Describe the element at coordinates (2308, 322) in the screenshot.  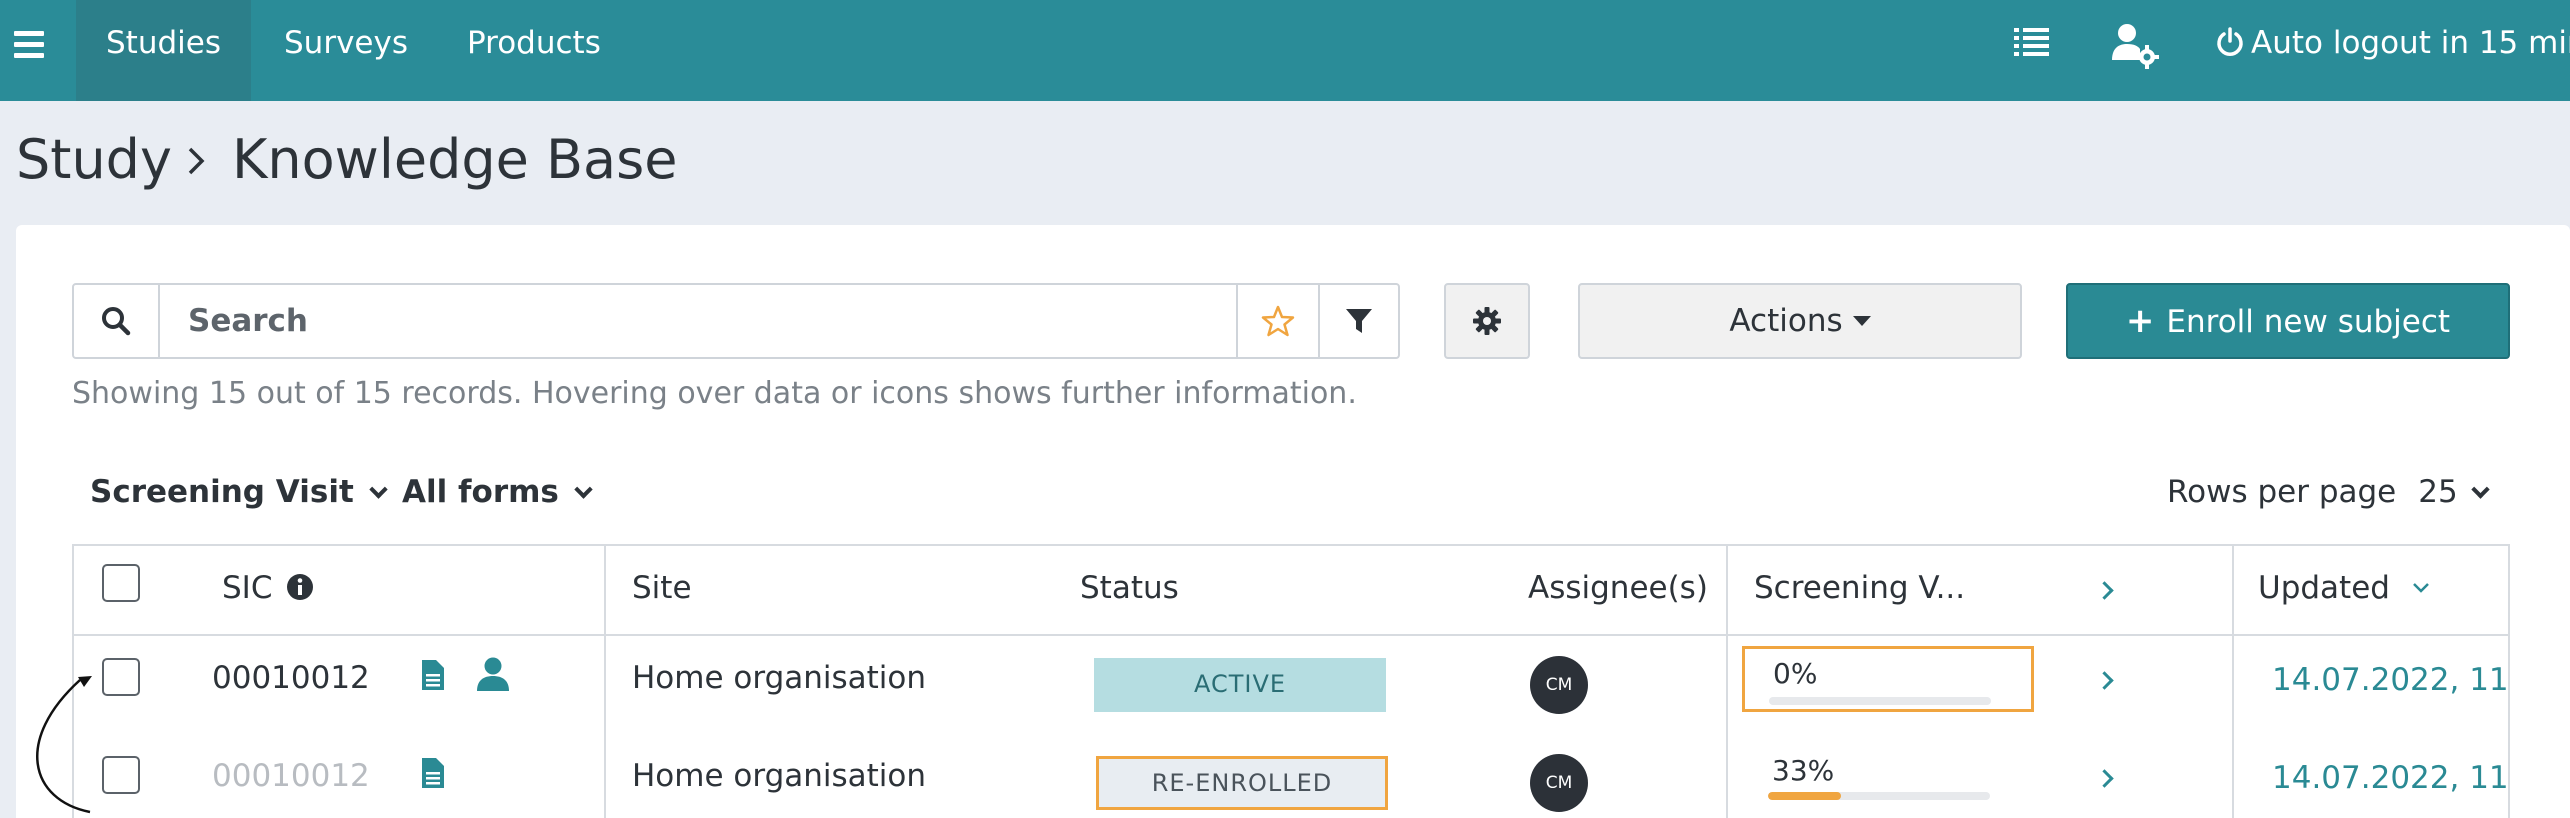
I see `enroll-label: Enroll new subject` at that location.